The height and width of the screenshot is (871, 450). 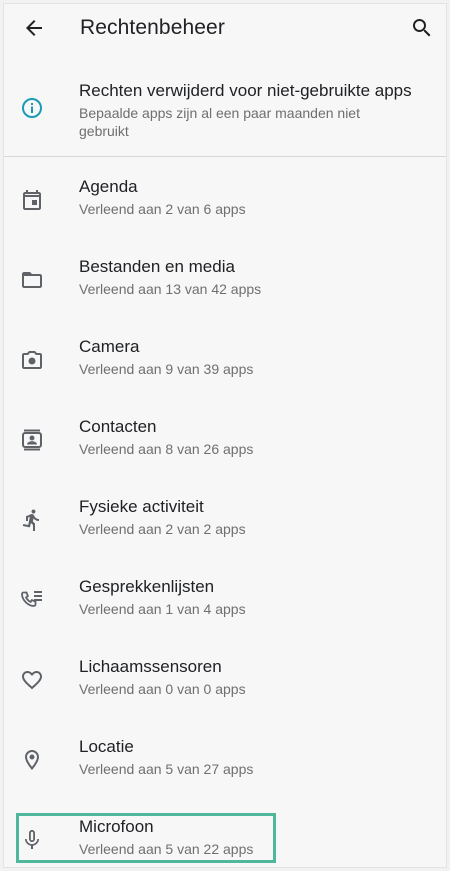 What do you see at coordinates (147, 586) in the screenshot?
I see `permission-label: Gesprekkenlijsten` at bounding box center [147, 586].